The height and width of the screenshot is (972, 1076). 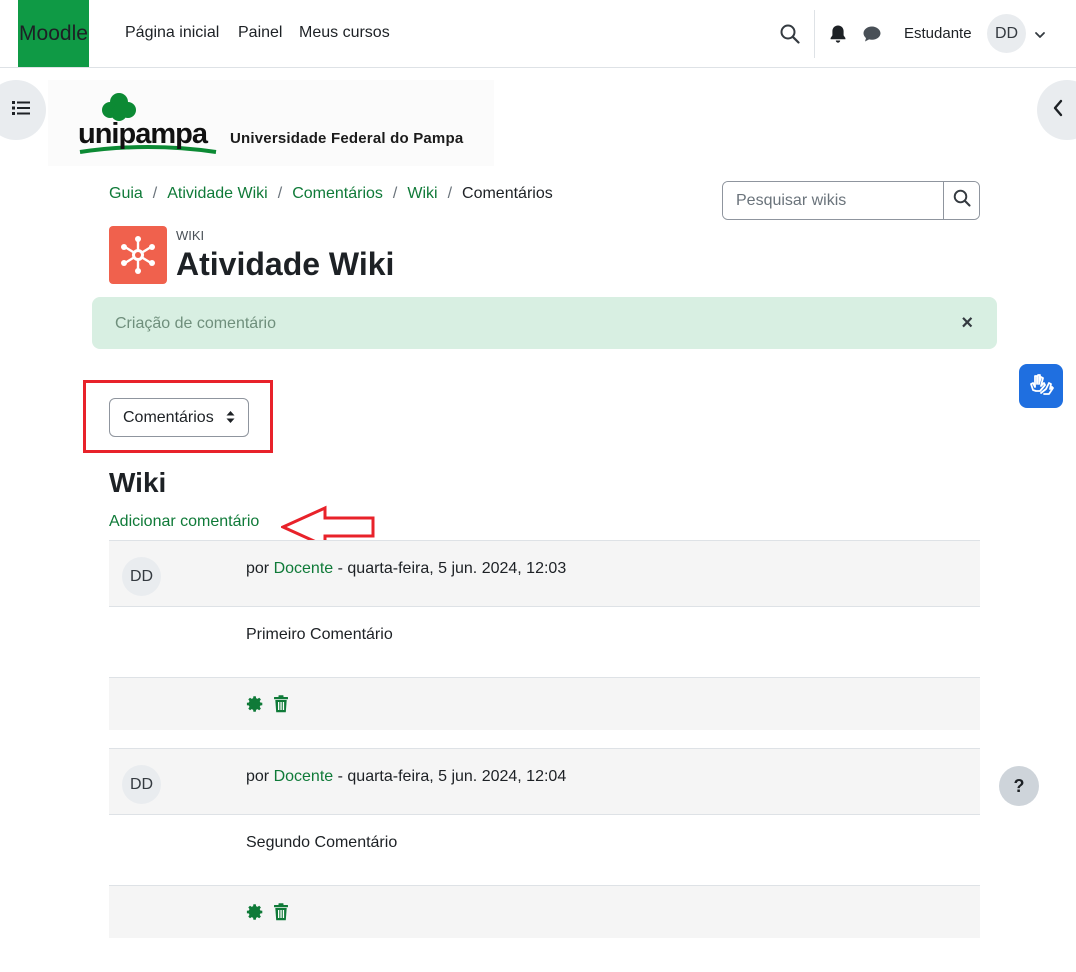 What do you see at coordinates (938, 33) in the screenshot?
I see `user-name: Estudante` at bounding box center [938, 33].